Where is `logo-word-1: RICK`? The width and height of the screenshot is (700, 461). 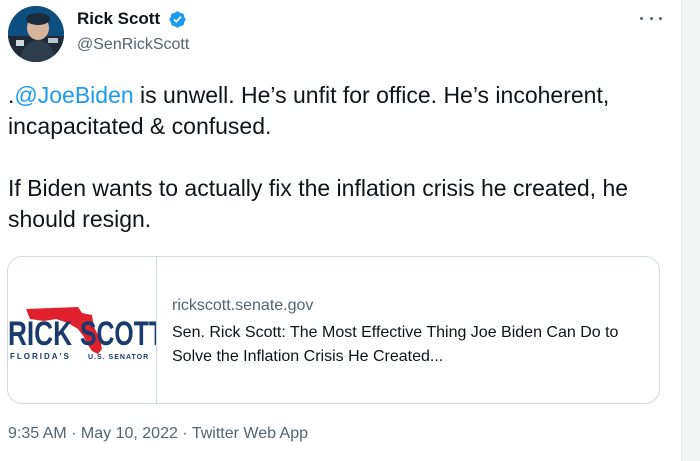 logo-word-1: RICK is located at coordinates (40, 334).